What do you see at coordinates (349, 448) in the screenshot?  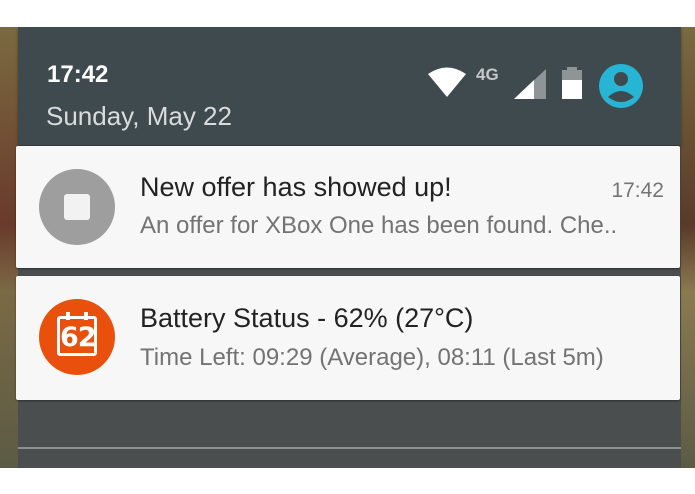 I see `shade-divider` at bounding box center [349, 448].